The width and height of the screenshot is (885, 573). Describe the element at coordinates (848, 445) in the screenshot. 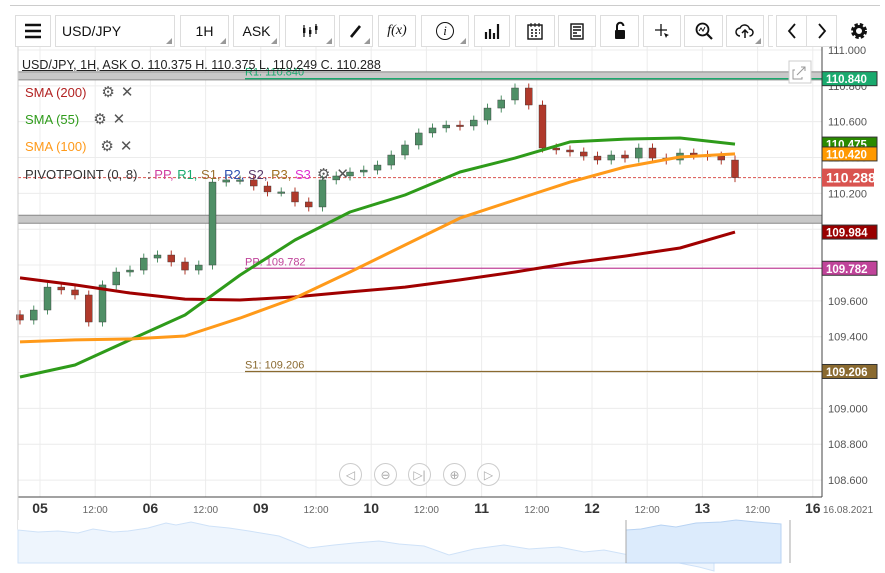

I see `y-tick-label: 108.800` at that location.